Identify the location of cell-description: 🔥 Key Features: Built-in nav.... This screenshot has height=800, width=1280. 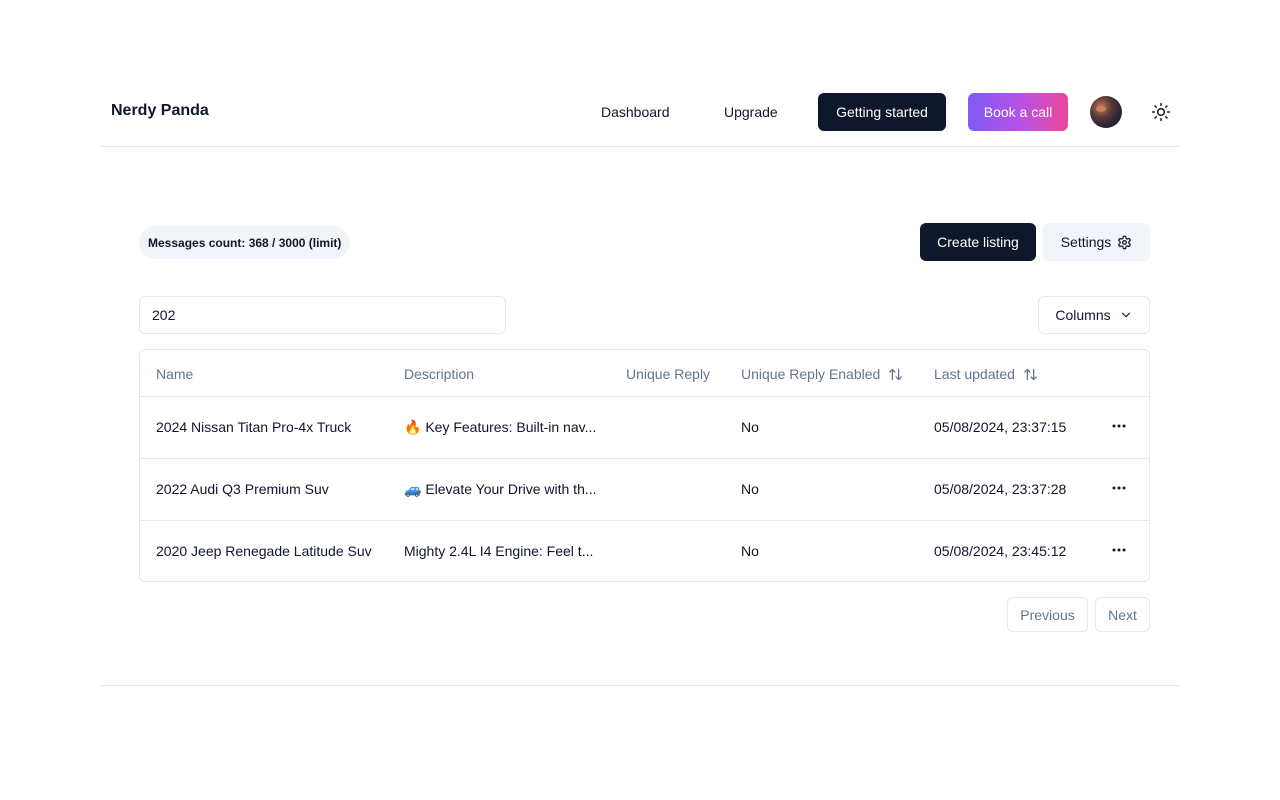
(500, 427).